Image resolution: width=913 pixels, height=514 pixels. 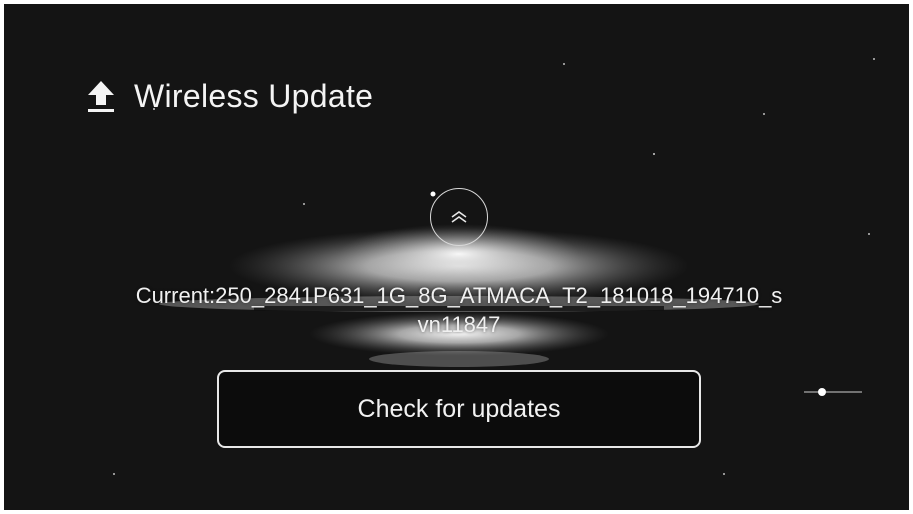 What do you see at coordinates (101, 96) in the screenshot?
I see `upload-icon` at bounding box center [101, 96].